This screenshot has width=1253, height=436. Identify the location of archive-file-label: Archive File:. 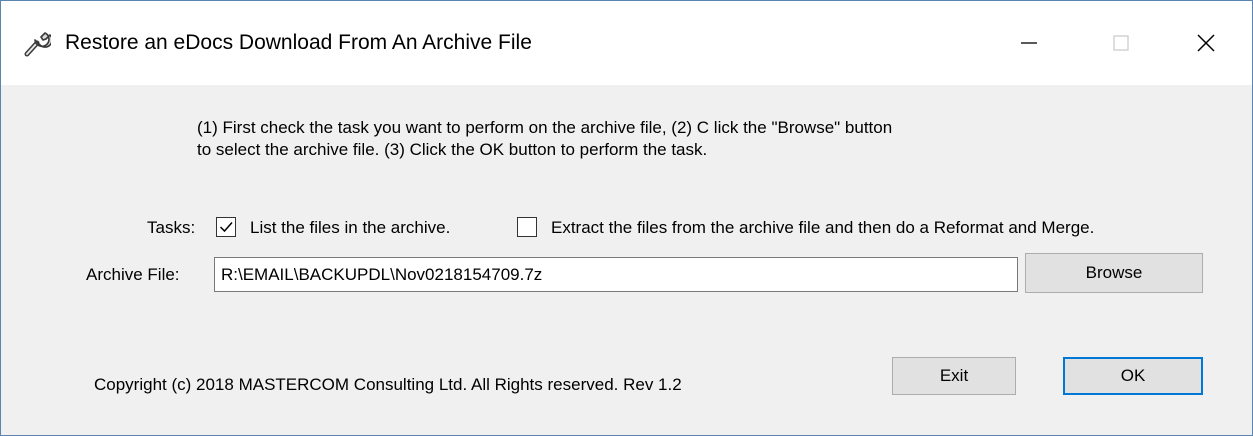
(133, 274).